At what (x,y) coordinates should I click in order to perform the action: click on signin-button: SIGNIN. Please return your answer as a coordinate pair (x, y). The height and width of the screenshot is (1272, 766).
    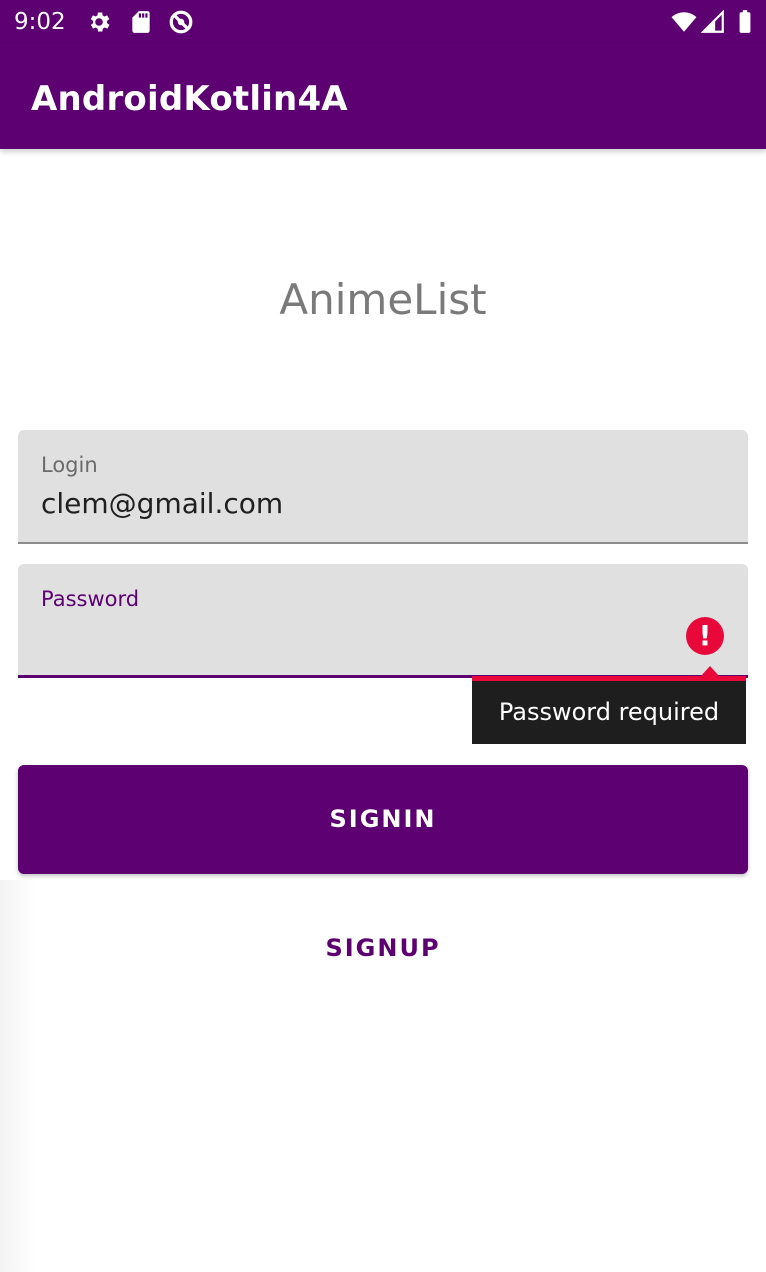
    Looking at the image, I should click on (383, 819).